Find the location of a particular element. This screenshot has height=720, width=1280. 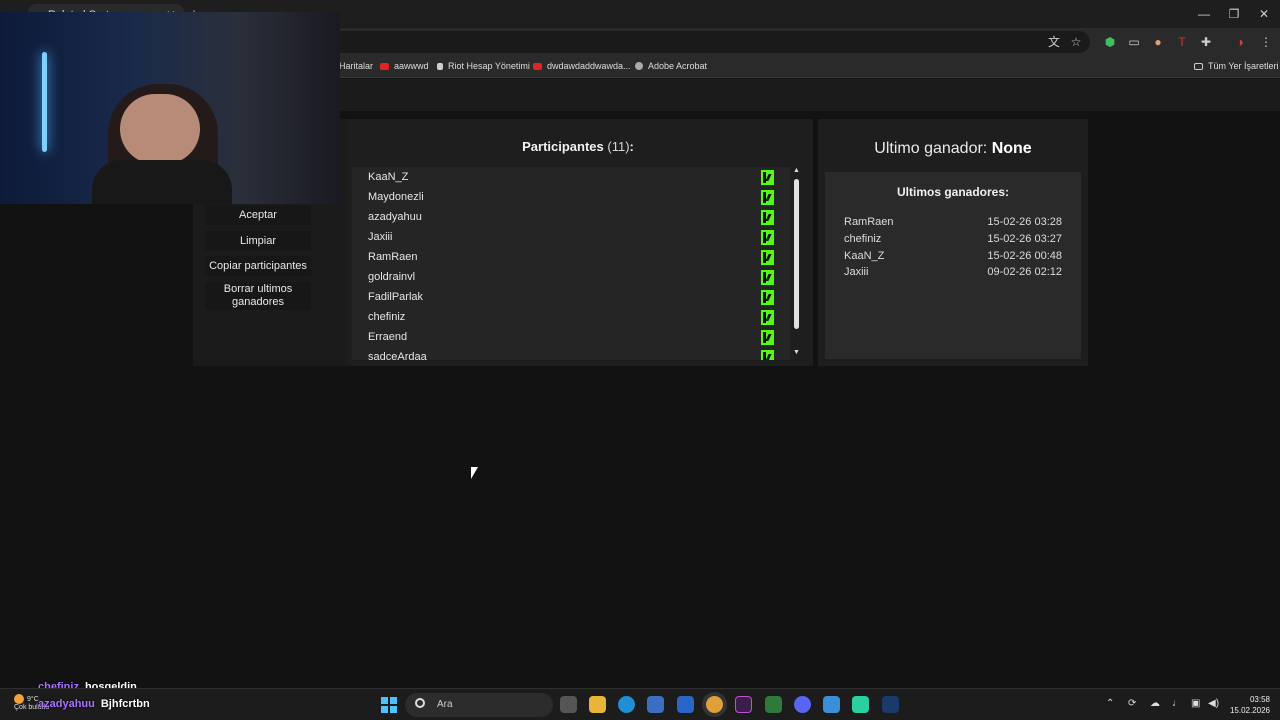

bookmark-item: aawwwd is located at coordinates (404, 66).